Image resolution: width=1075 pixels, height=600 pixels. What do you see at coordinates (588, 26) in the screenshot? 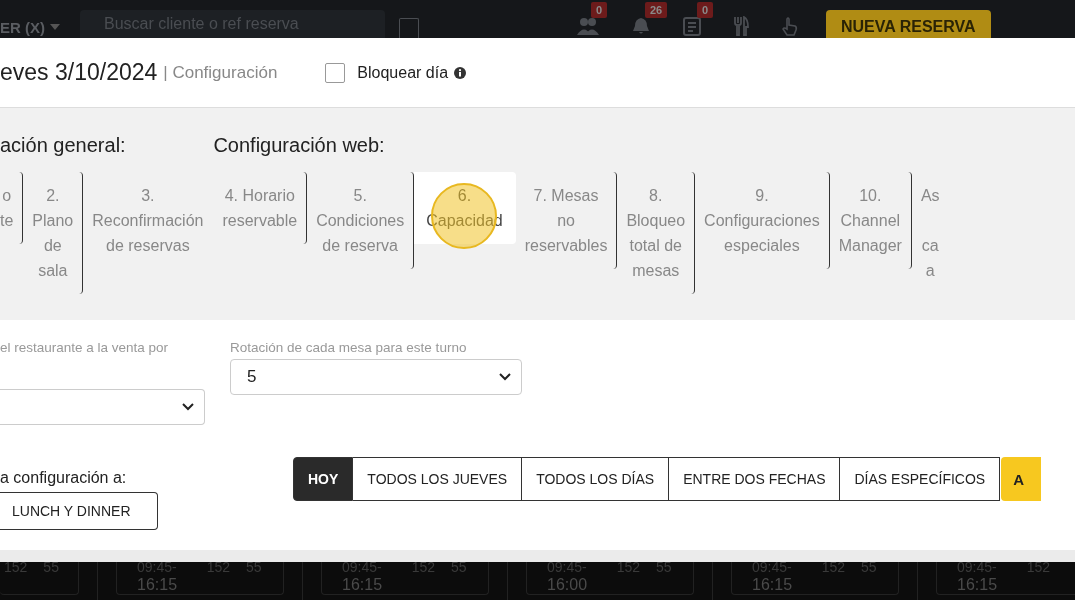
I see `people-icon` at bounding box center [588, 26].